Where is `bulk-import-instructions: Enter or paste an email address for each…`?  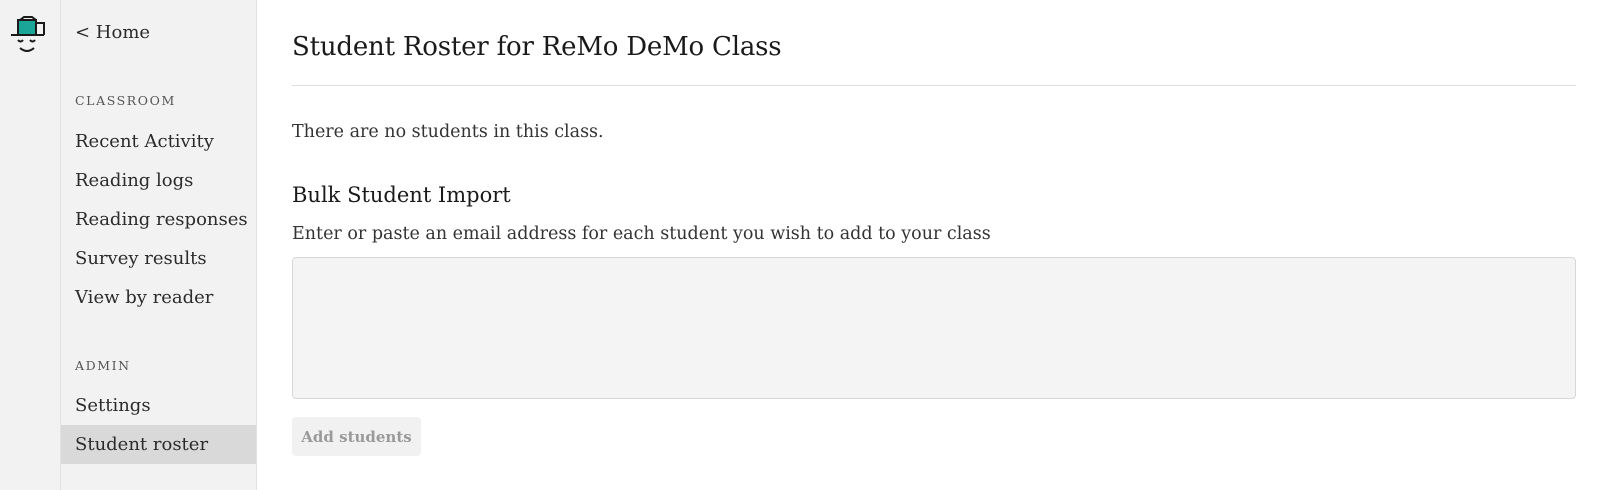
bulk-import-instructions: Enter or paste an email address for each… is located at coordinates (641, 234).